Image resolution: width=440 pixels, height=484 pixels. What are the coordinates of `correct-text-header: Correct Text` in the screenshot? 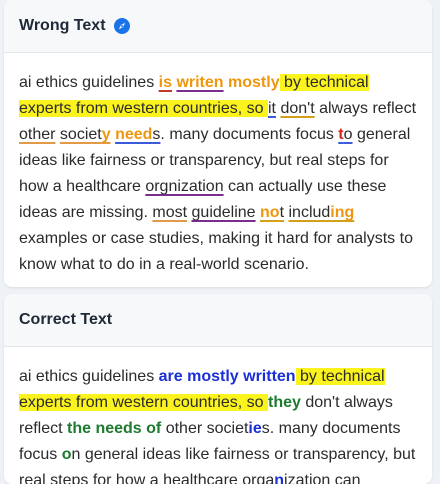 It's located at (218, 320).